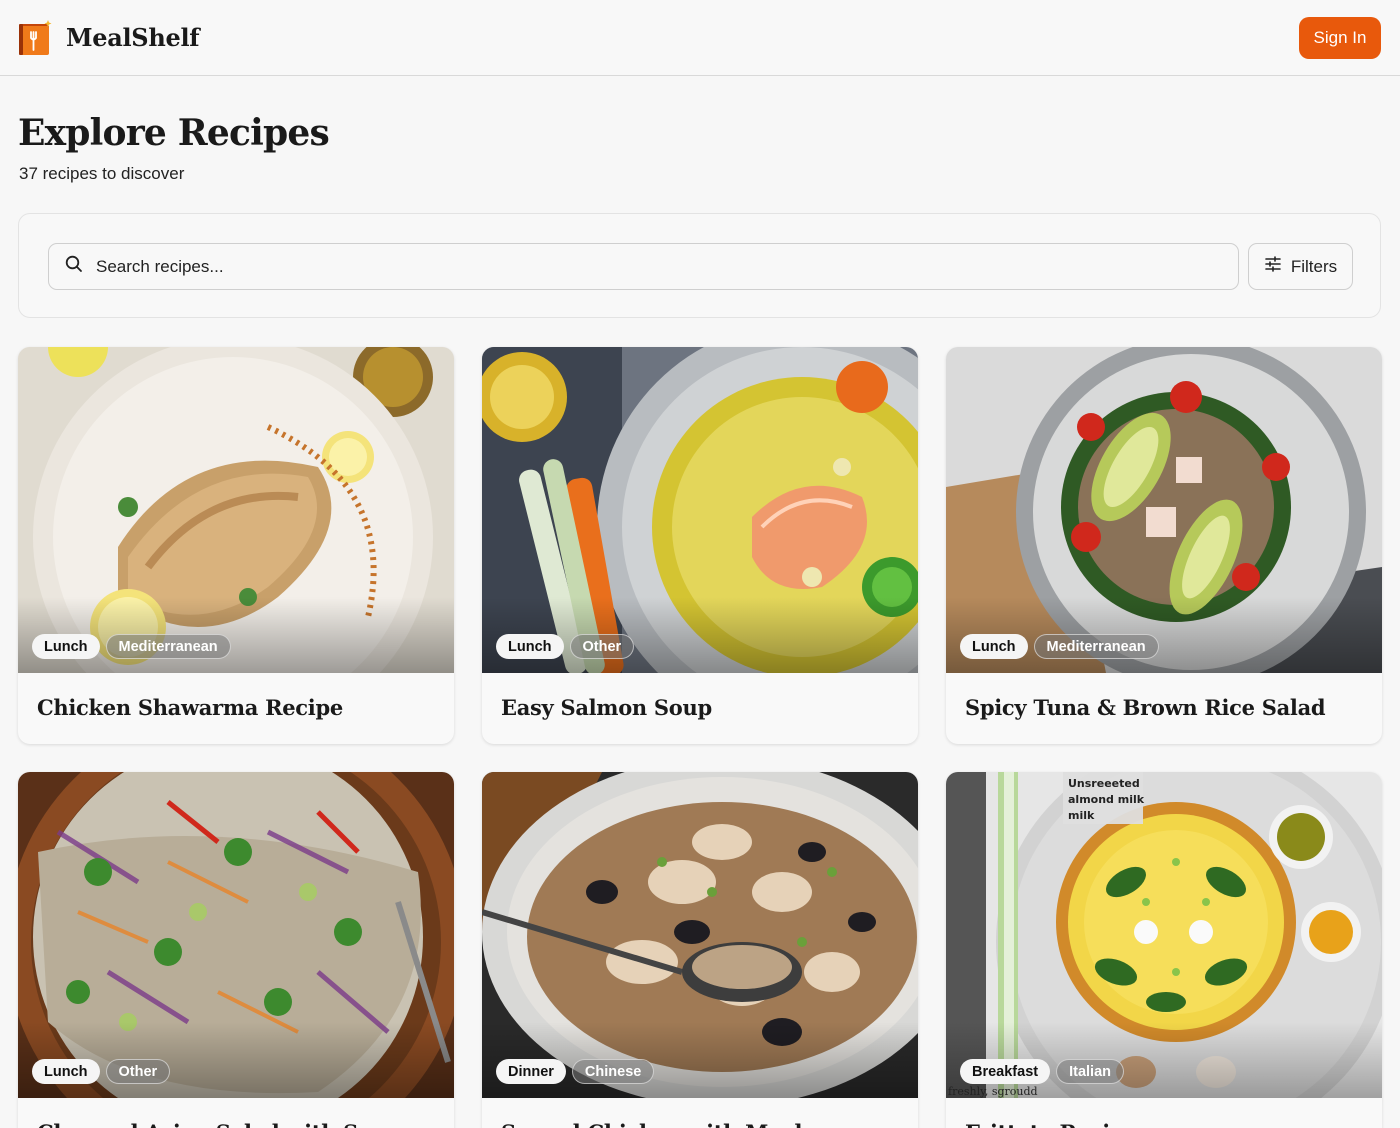  I want to click on filters-button: Filters, so click(1300, 266).